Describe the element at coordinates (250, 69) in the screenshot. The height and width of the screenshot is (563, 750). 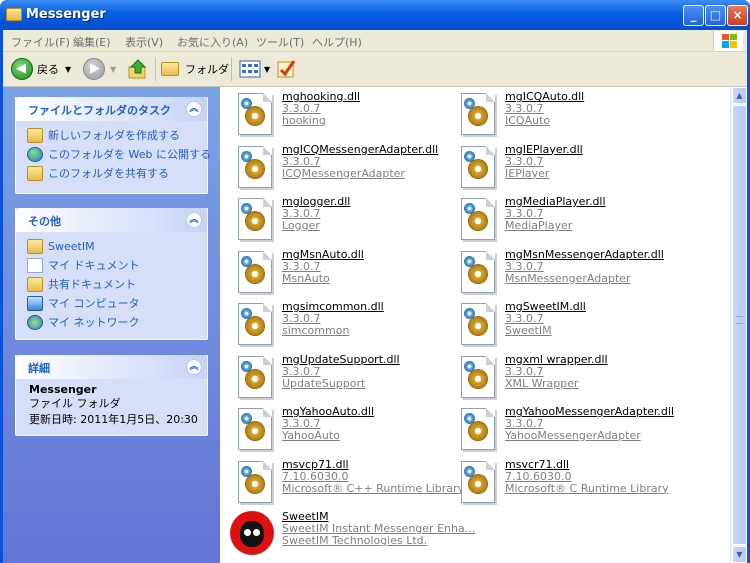
I see `views-icon` at that location.